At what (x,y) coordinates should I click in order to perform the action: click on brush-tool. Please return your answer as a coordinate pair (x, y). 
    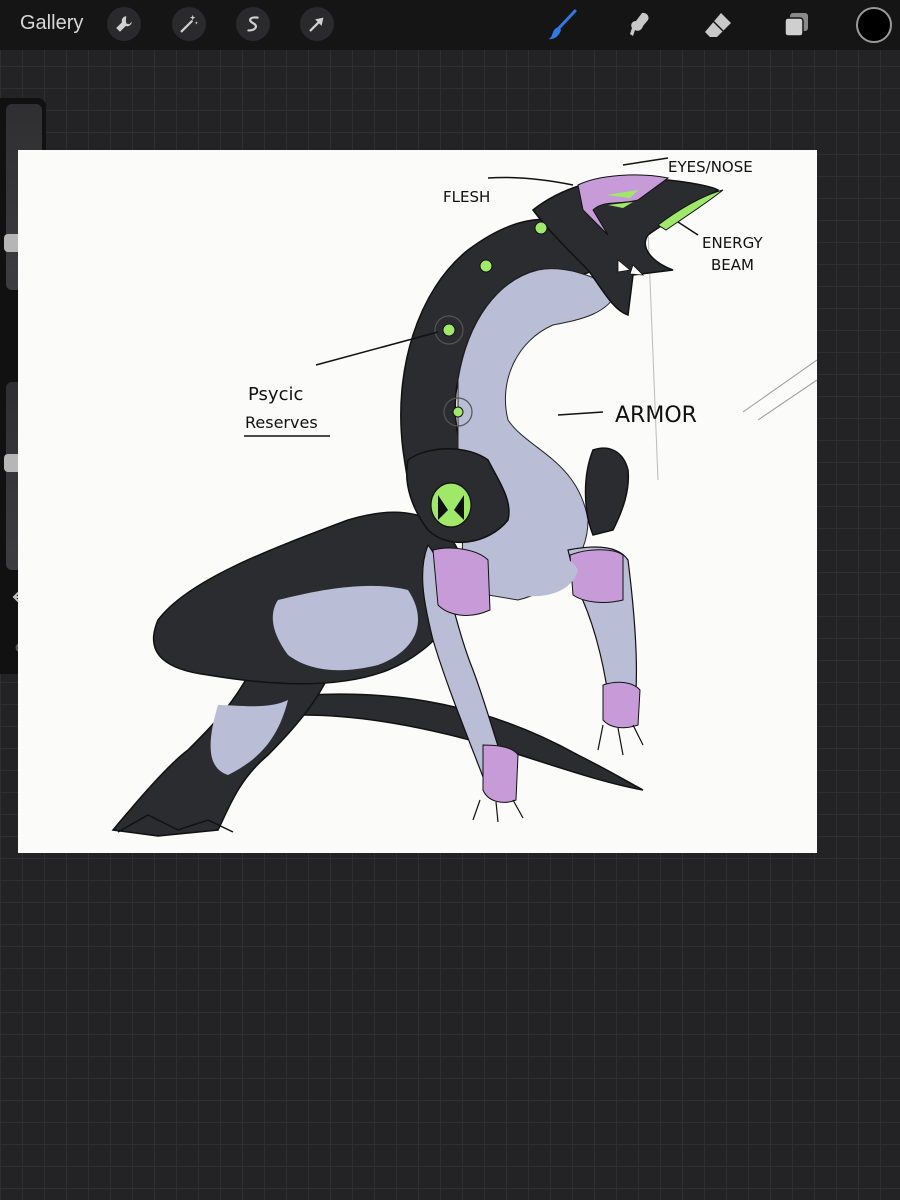
    Looking at the image, I should click on (562, 25).